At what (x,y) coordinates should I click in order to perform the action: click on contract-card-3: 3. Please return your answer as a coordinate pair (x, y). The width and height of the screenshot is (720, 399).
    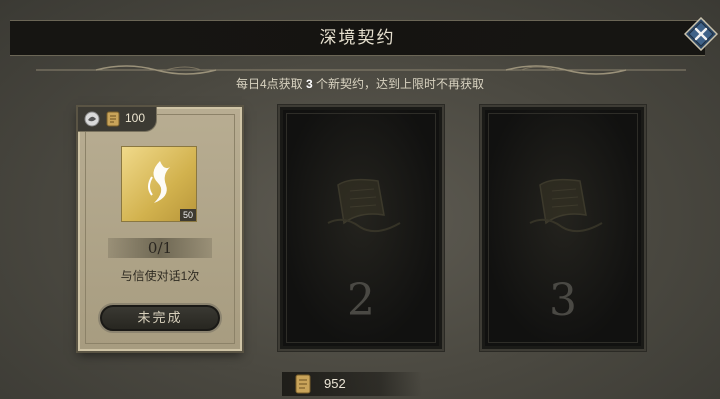
    Looking at the image, I should click on (563, 228).